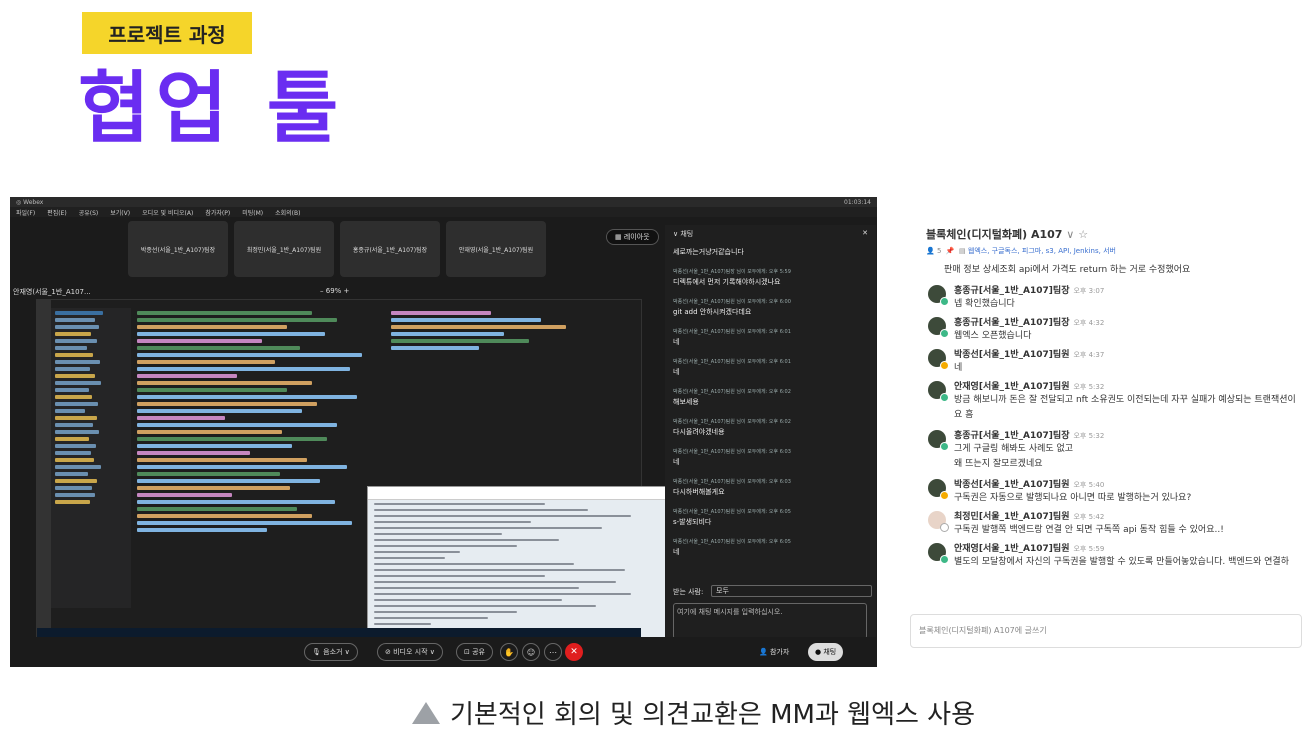 This screenshot has width=1302, height=740. Describe the element at coordinates (993, 336) in the screenshot. I see `post-text: 웹엑스 오픈했습니다` at that location.